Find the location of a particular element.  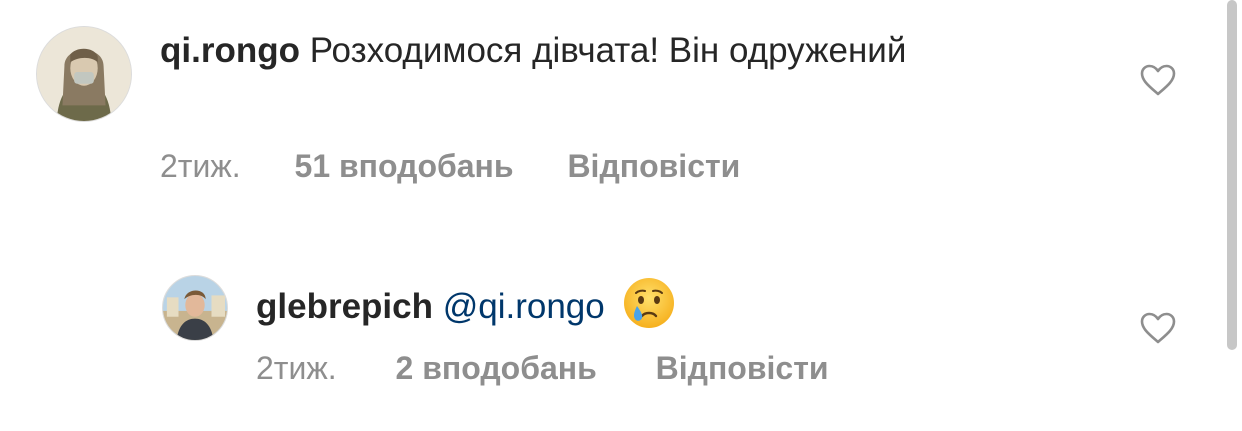

comment-message: Розходимося дівчата! Він одружений is located at coordinates (608, 50).